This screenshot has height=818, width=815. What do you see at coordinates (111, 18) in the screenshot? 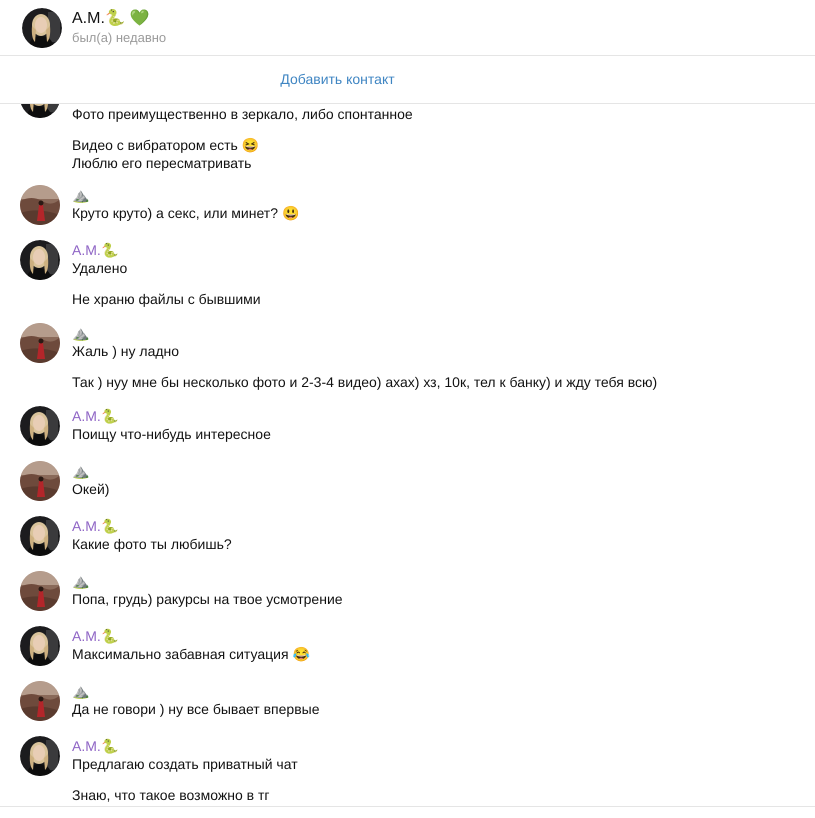
I see `contact-name: А.М.🐍 💚` at bounding box center [111, 18].